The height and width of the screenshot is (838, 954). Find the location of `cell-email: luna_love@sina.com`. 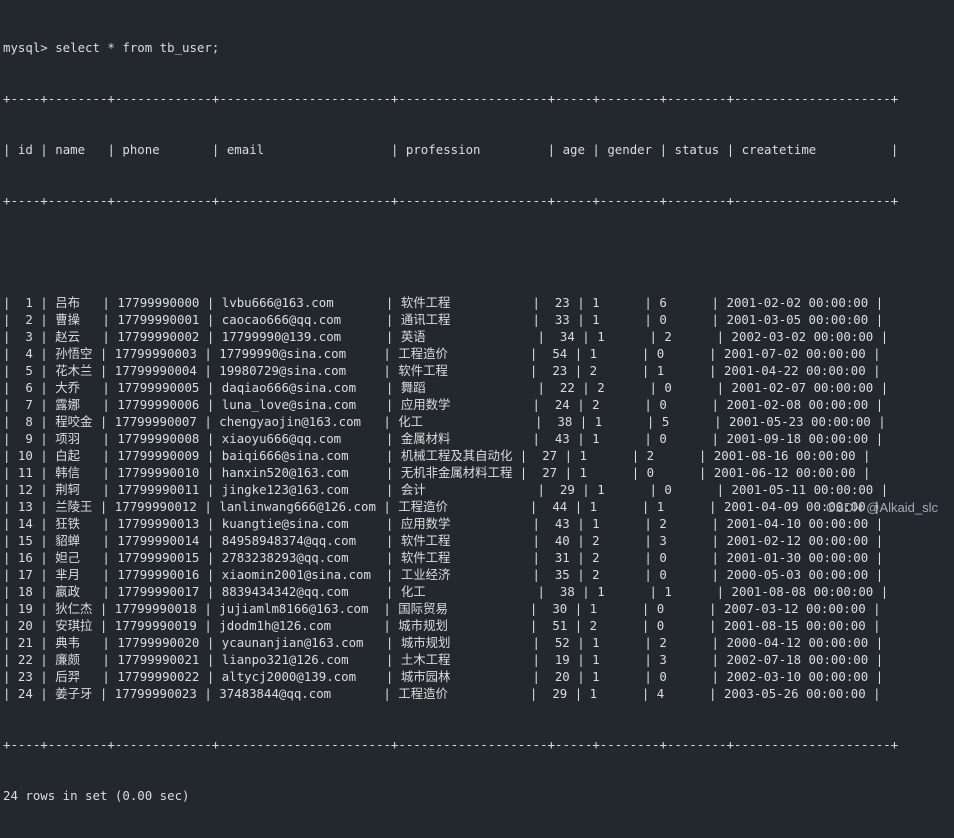

cell-email: luna_love@sina.com is located at coordinates (300, 404).